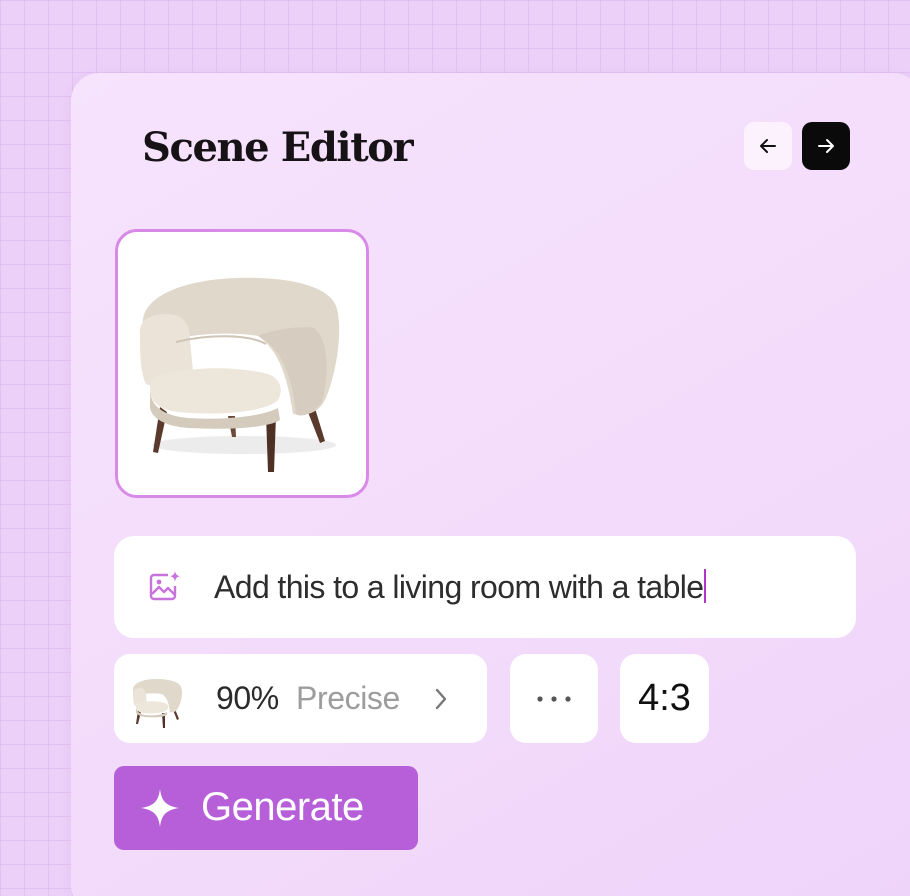 The height and width of the screenshot is (896, 910). I want to click on chevron-right-icon, so click(441, 699).